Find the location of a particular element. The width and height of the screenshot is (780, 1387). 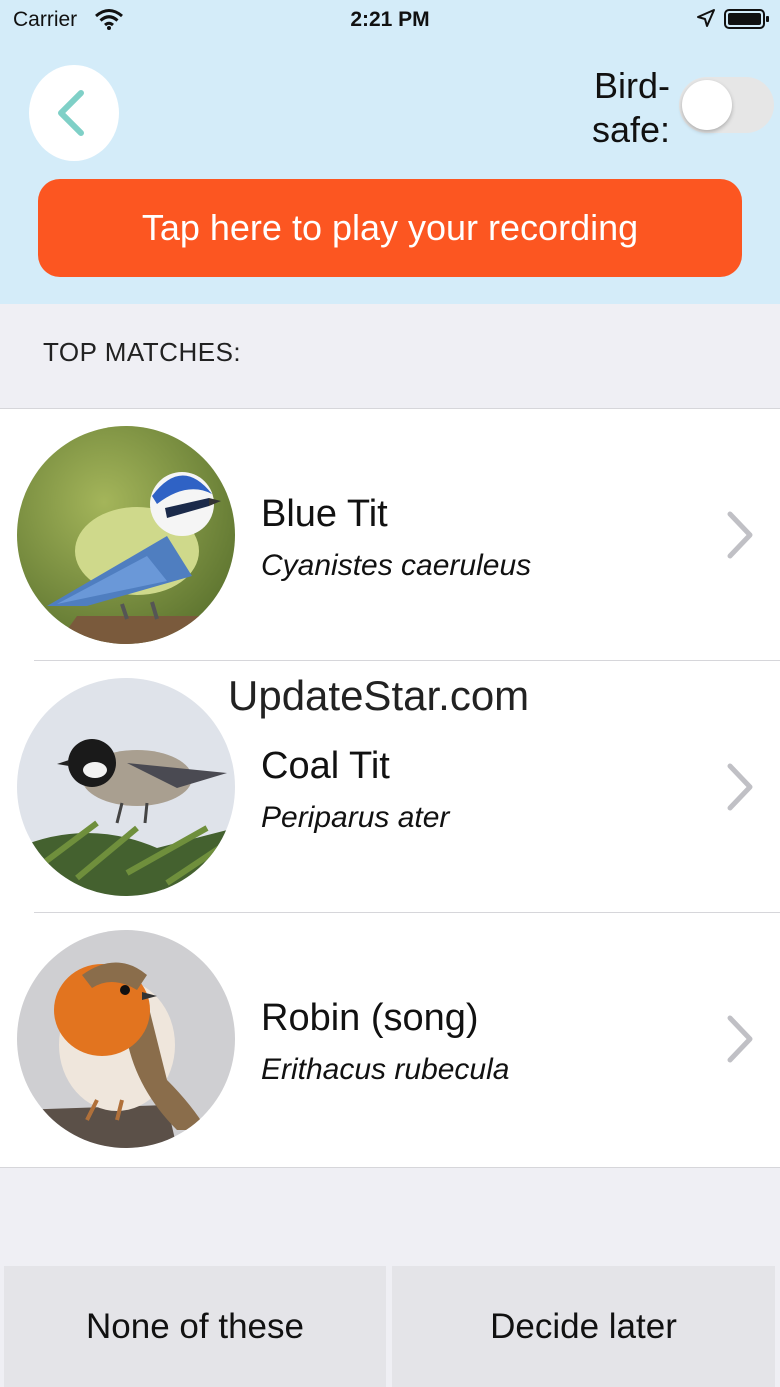

bird-name: Robin (song) is located at coordinates (370, 1018).